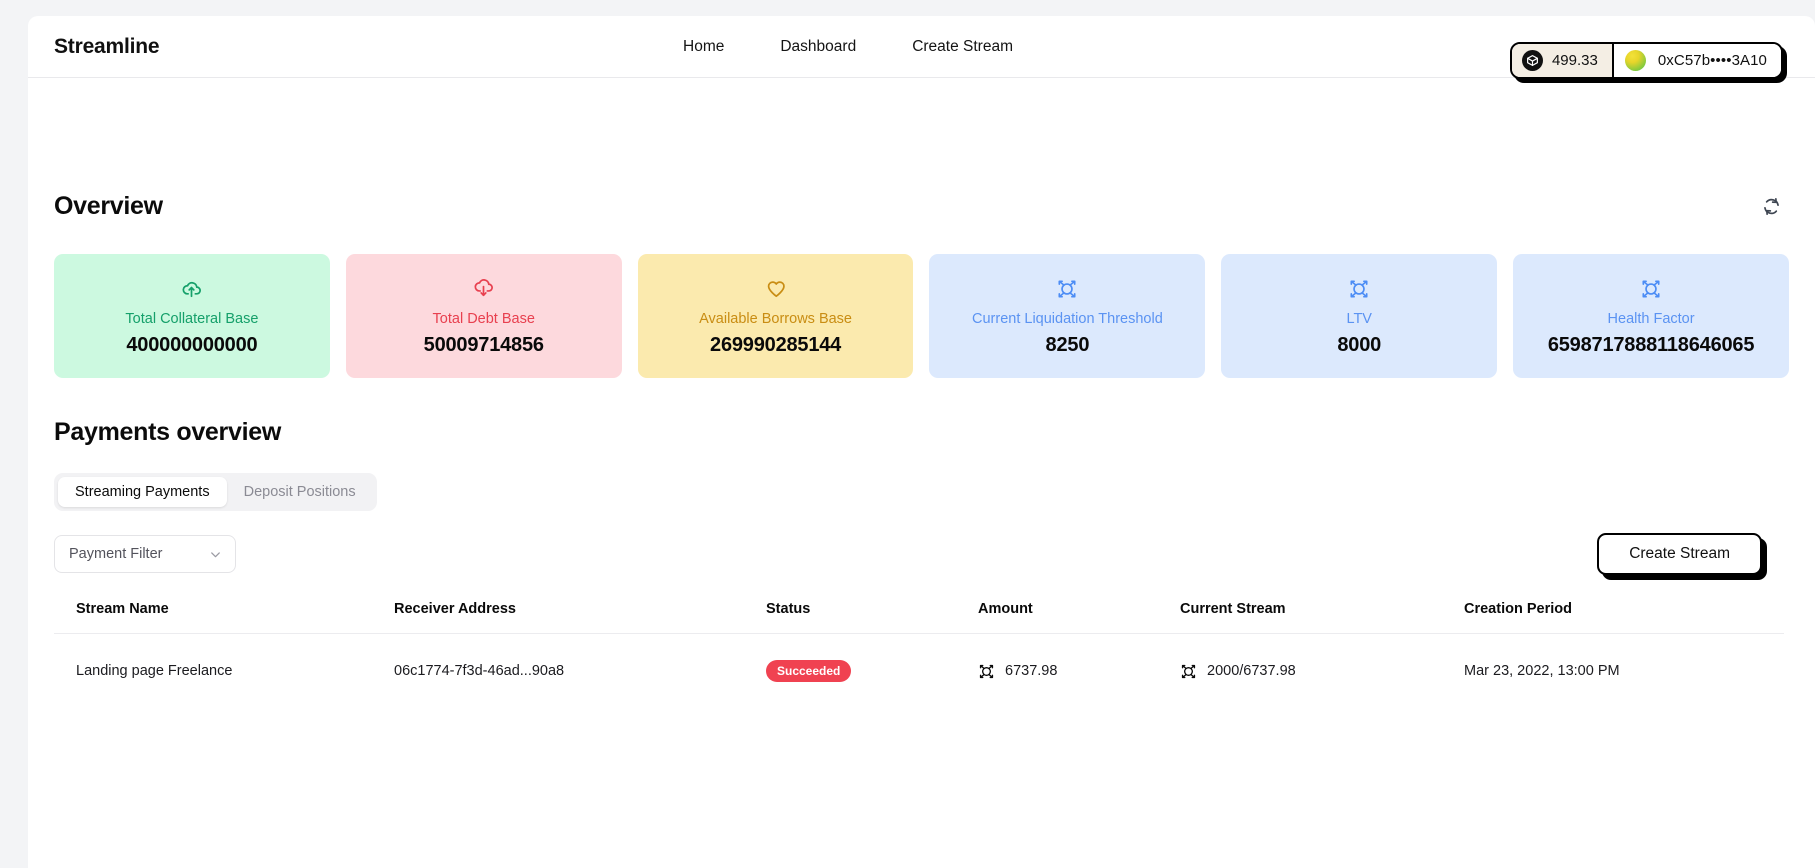  I want to click on stat-card-value: 6598717888118646065, so click(1651, 344).